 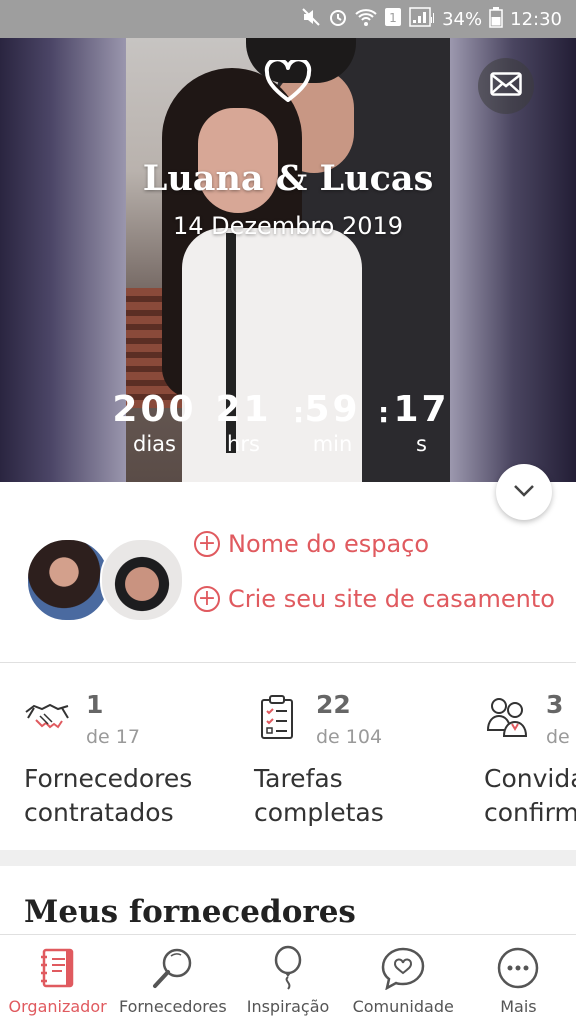 What do you see at coordinates (422, 19) in the screenshot?
I see `signal-icon` at bounding box center [422, 19].